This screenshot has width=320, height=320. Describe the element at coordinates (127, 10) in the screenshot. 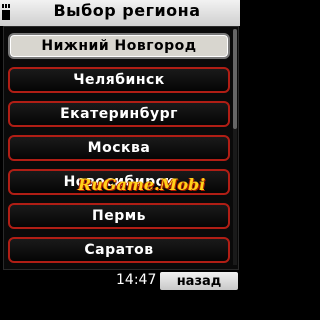

I see `page-title: Выбор региона` at that location.